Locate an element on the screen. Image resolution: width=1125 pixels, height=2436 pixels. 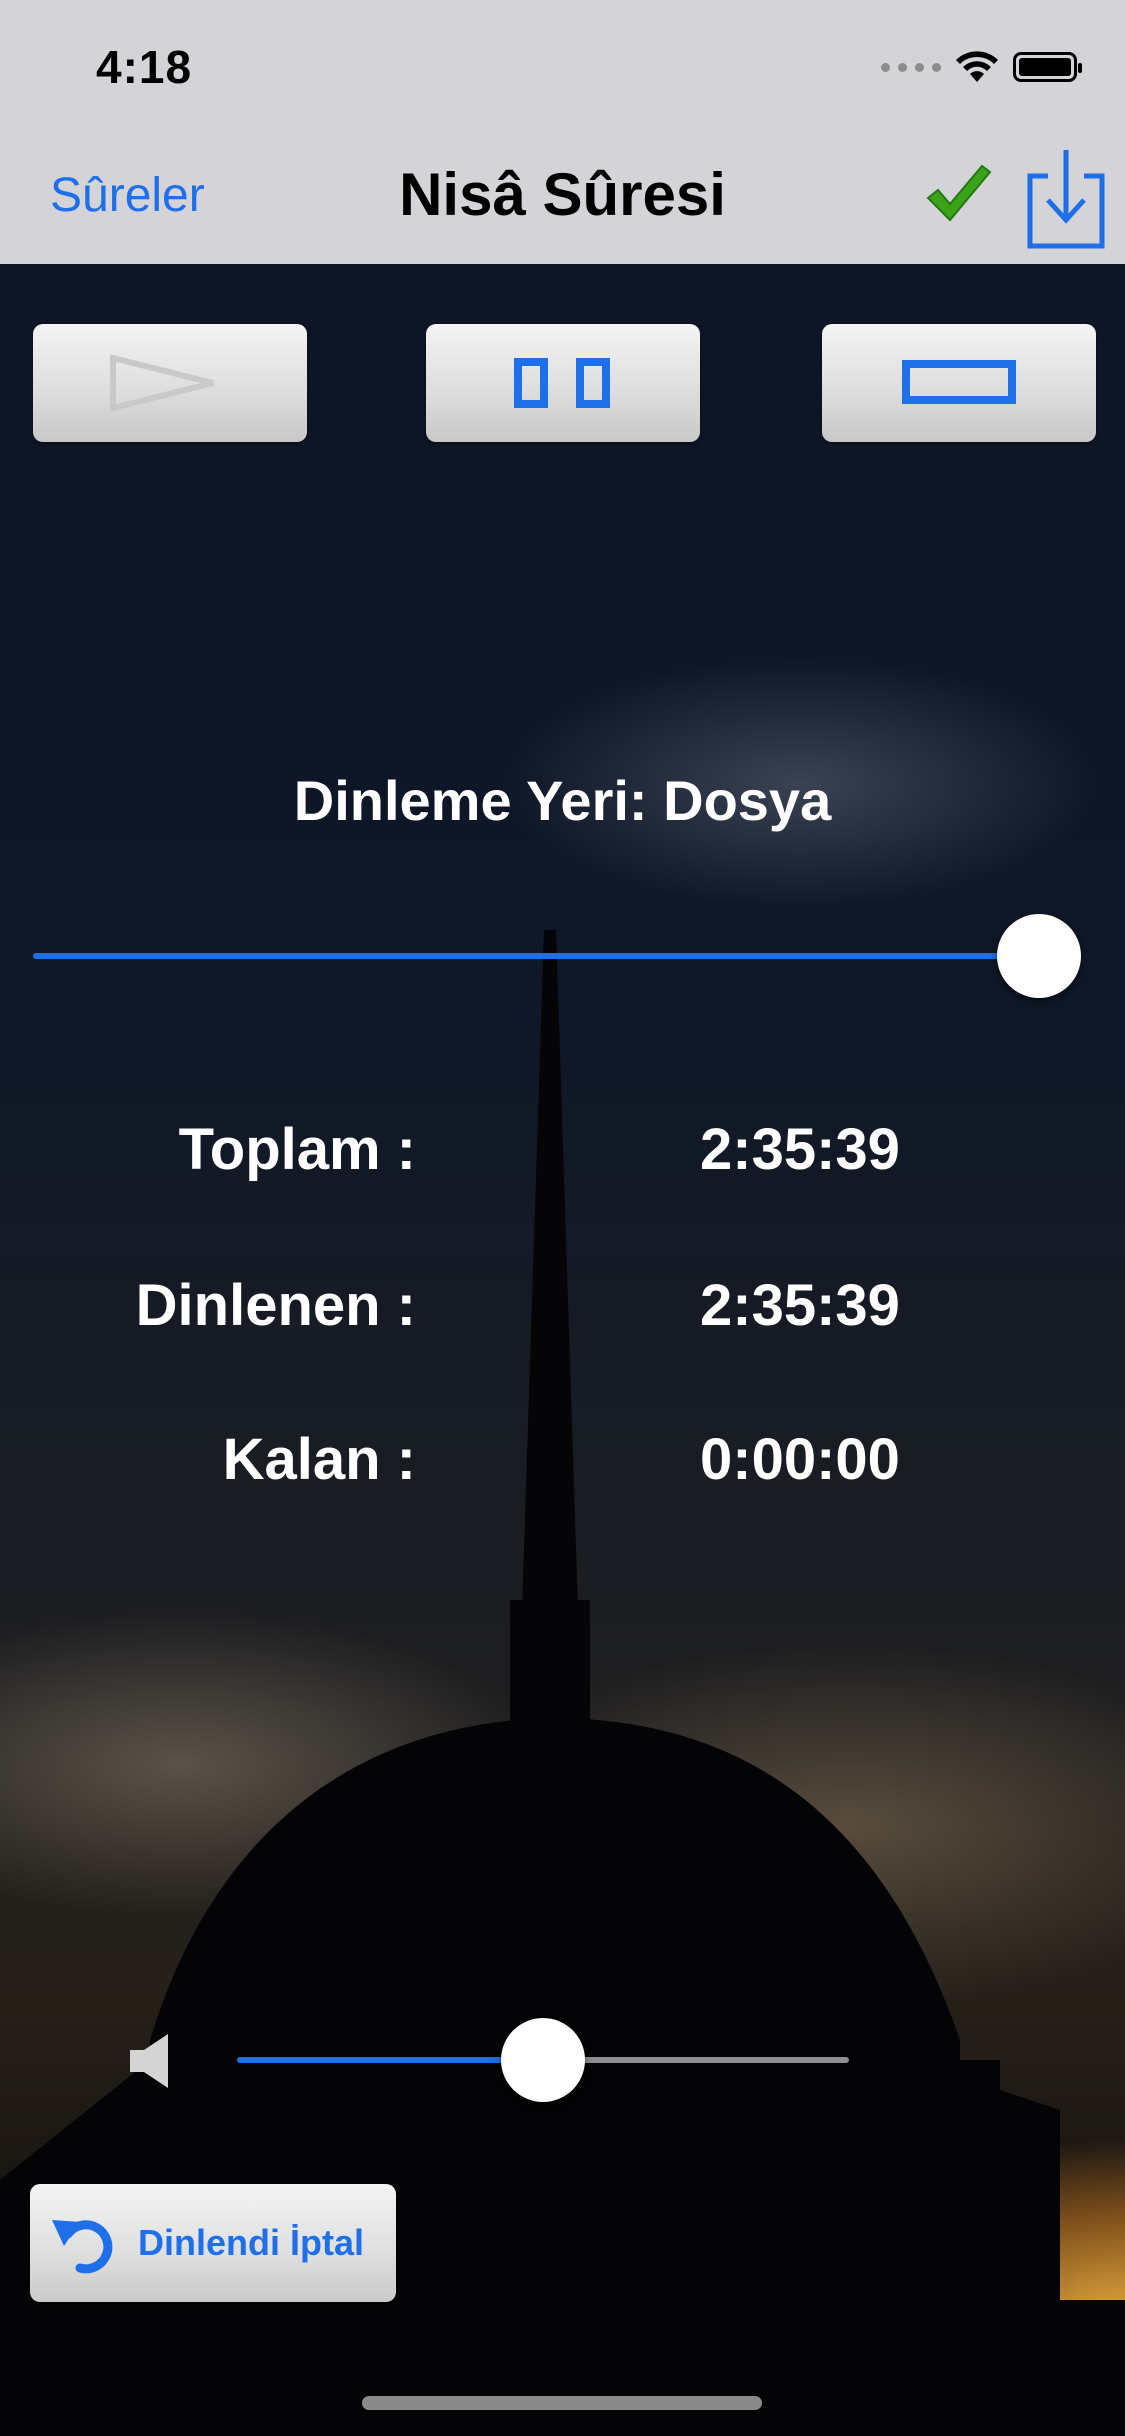
undo-icon is located at coordinates (82, 2247).